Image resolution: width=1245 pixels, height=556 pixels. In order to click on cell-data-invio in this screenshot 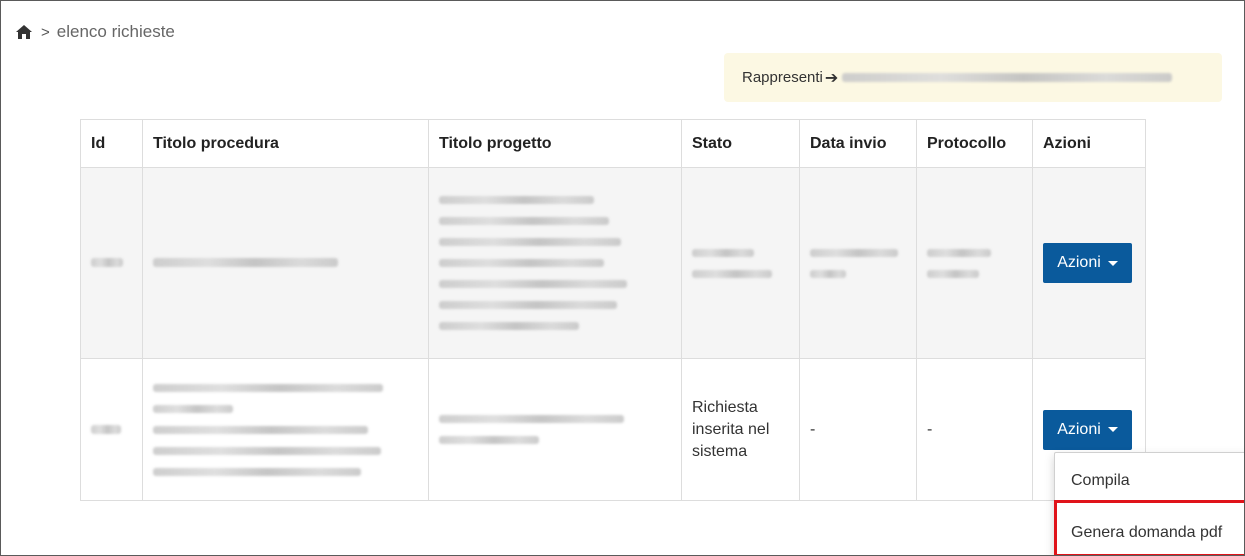, I will do `click(858, 263)`.